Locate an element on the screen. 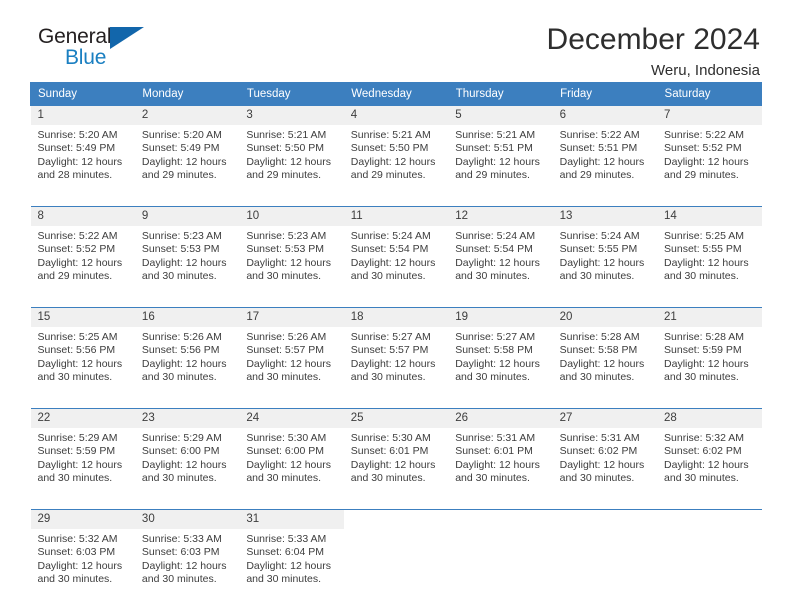  sunset-text: Sunset: 5:54 PM is located at coordinates (389, 249).